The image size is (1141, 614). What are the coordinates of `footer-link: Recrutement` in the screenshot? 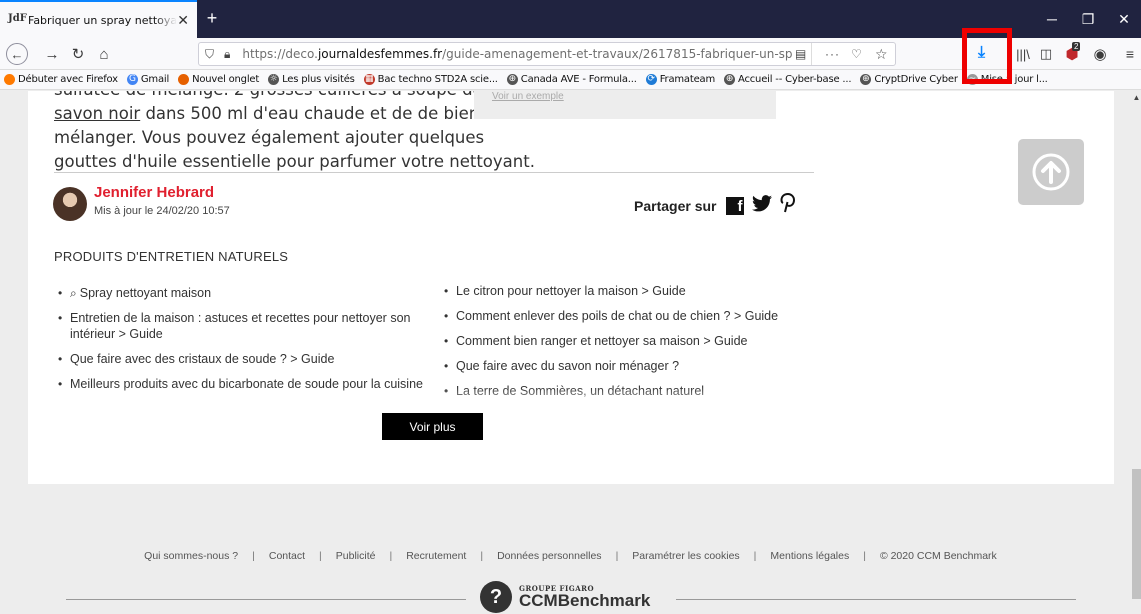 It's located at (436, 556).